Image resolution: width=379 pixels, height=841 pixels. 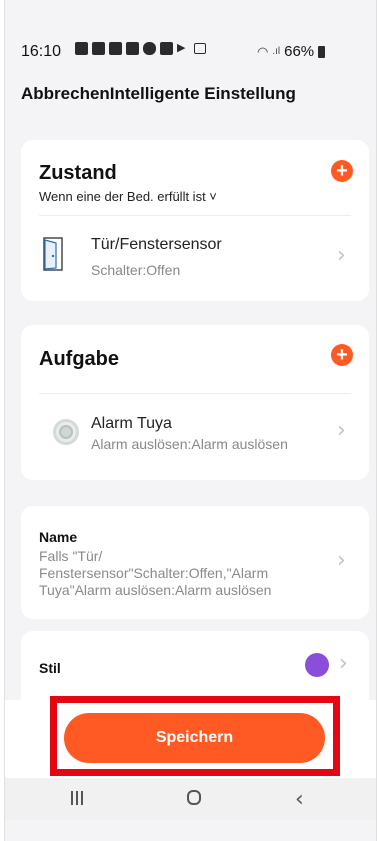 I want to click on status-time: 16:10, so click(x=41, y=51).